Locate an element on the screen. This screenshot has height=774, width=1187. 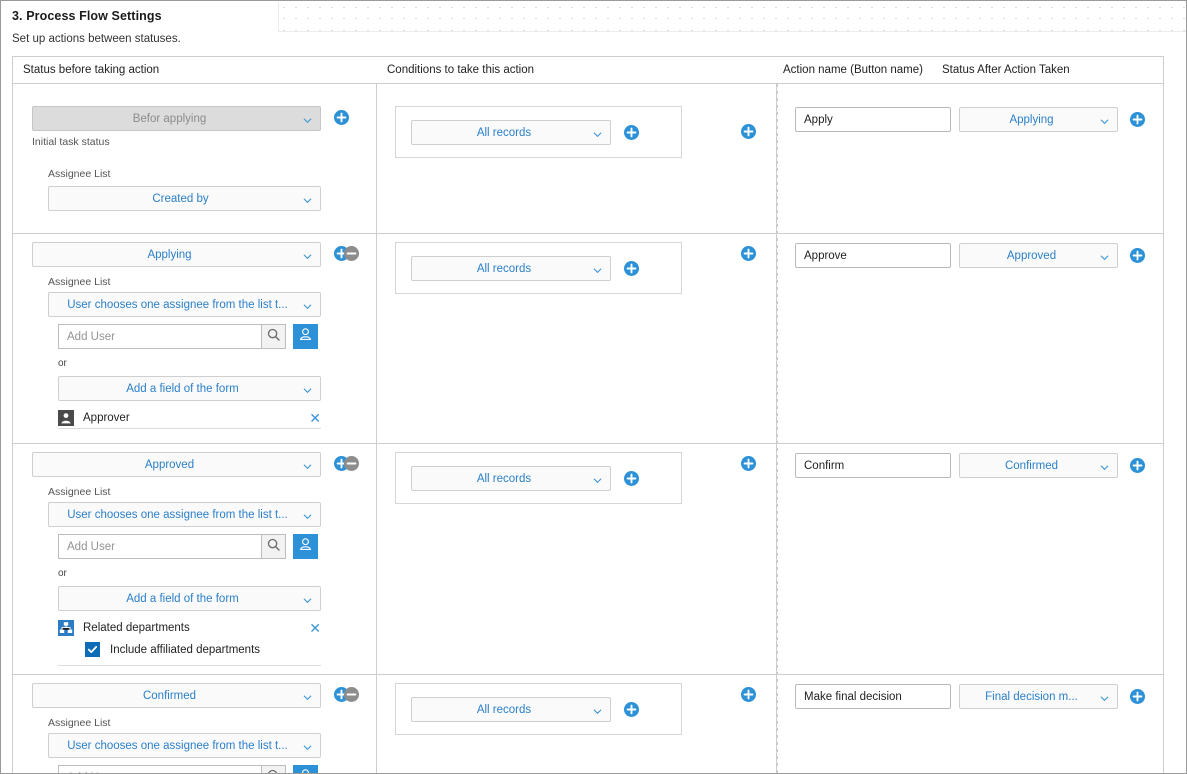
status-before-select: Approved is located at coordinates (176, 464).